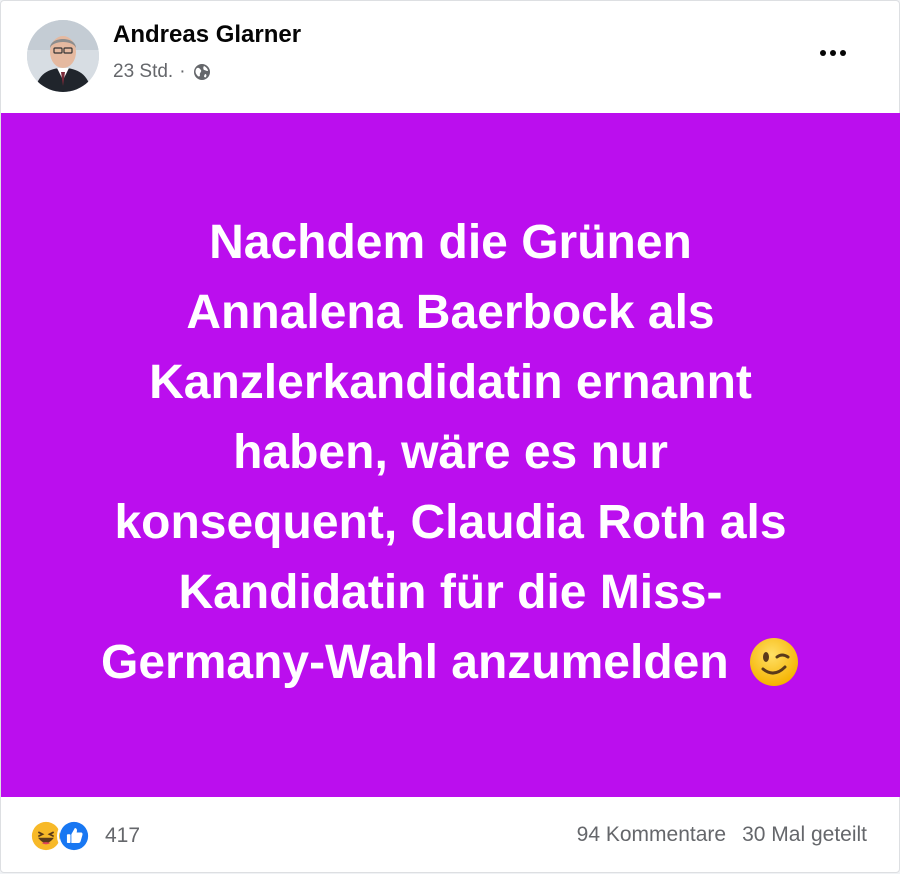  Describe the element at coordinates (450, 242) in the screenshot. I see `status-line: Nachdem die Grünen` at that location.